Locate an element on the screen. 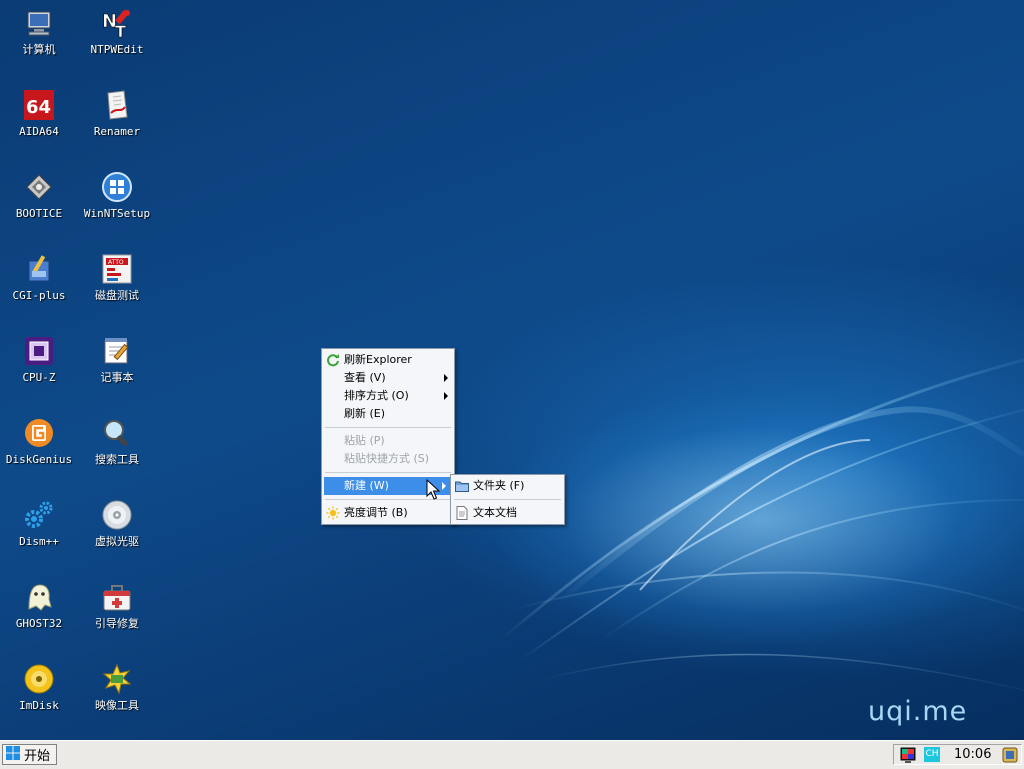 This screenshot has width=1024, height=769. computer-icon is located at coordinates (39, 23).